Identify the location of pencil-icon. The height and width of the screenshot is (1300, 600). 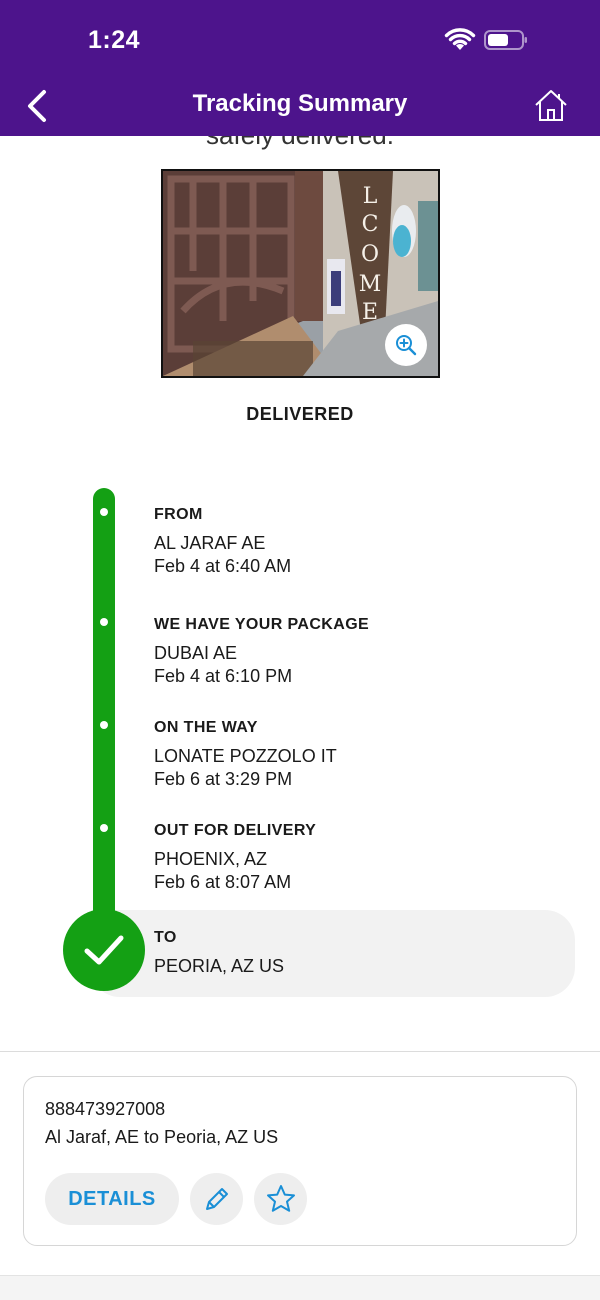
(216, 1199).